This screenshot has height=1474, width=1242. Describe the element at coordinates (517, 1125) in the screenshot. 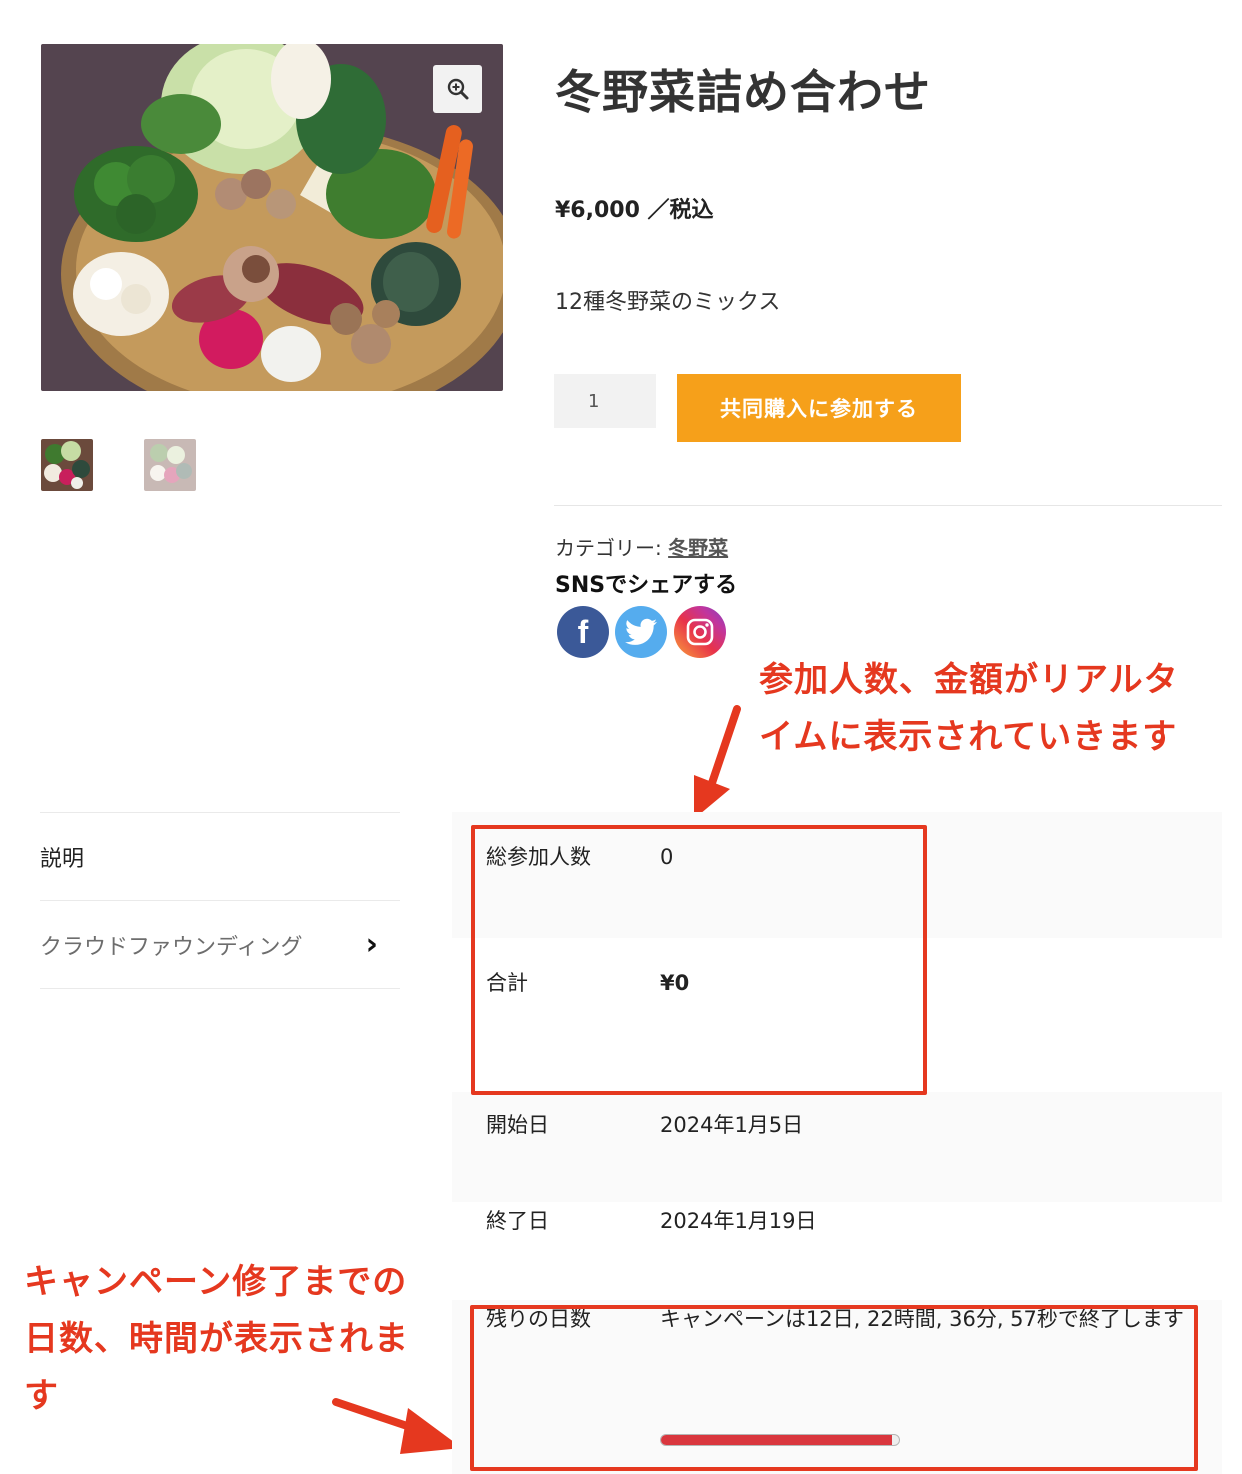

I see `start-date-label: 開始日` at that location.